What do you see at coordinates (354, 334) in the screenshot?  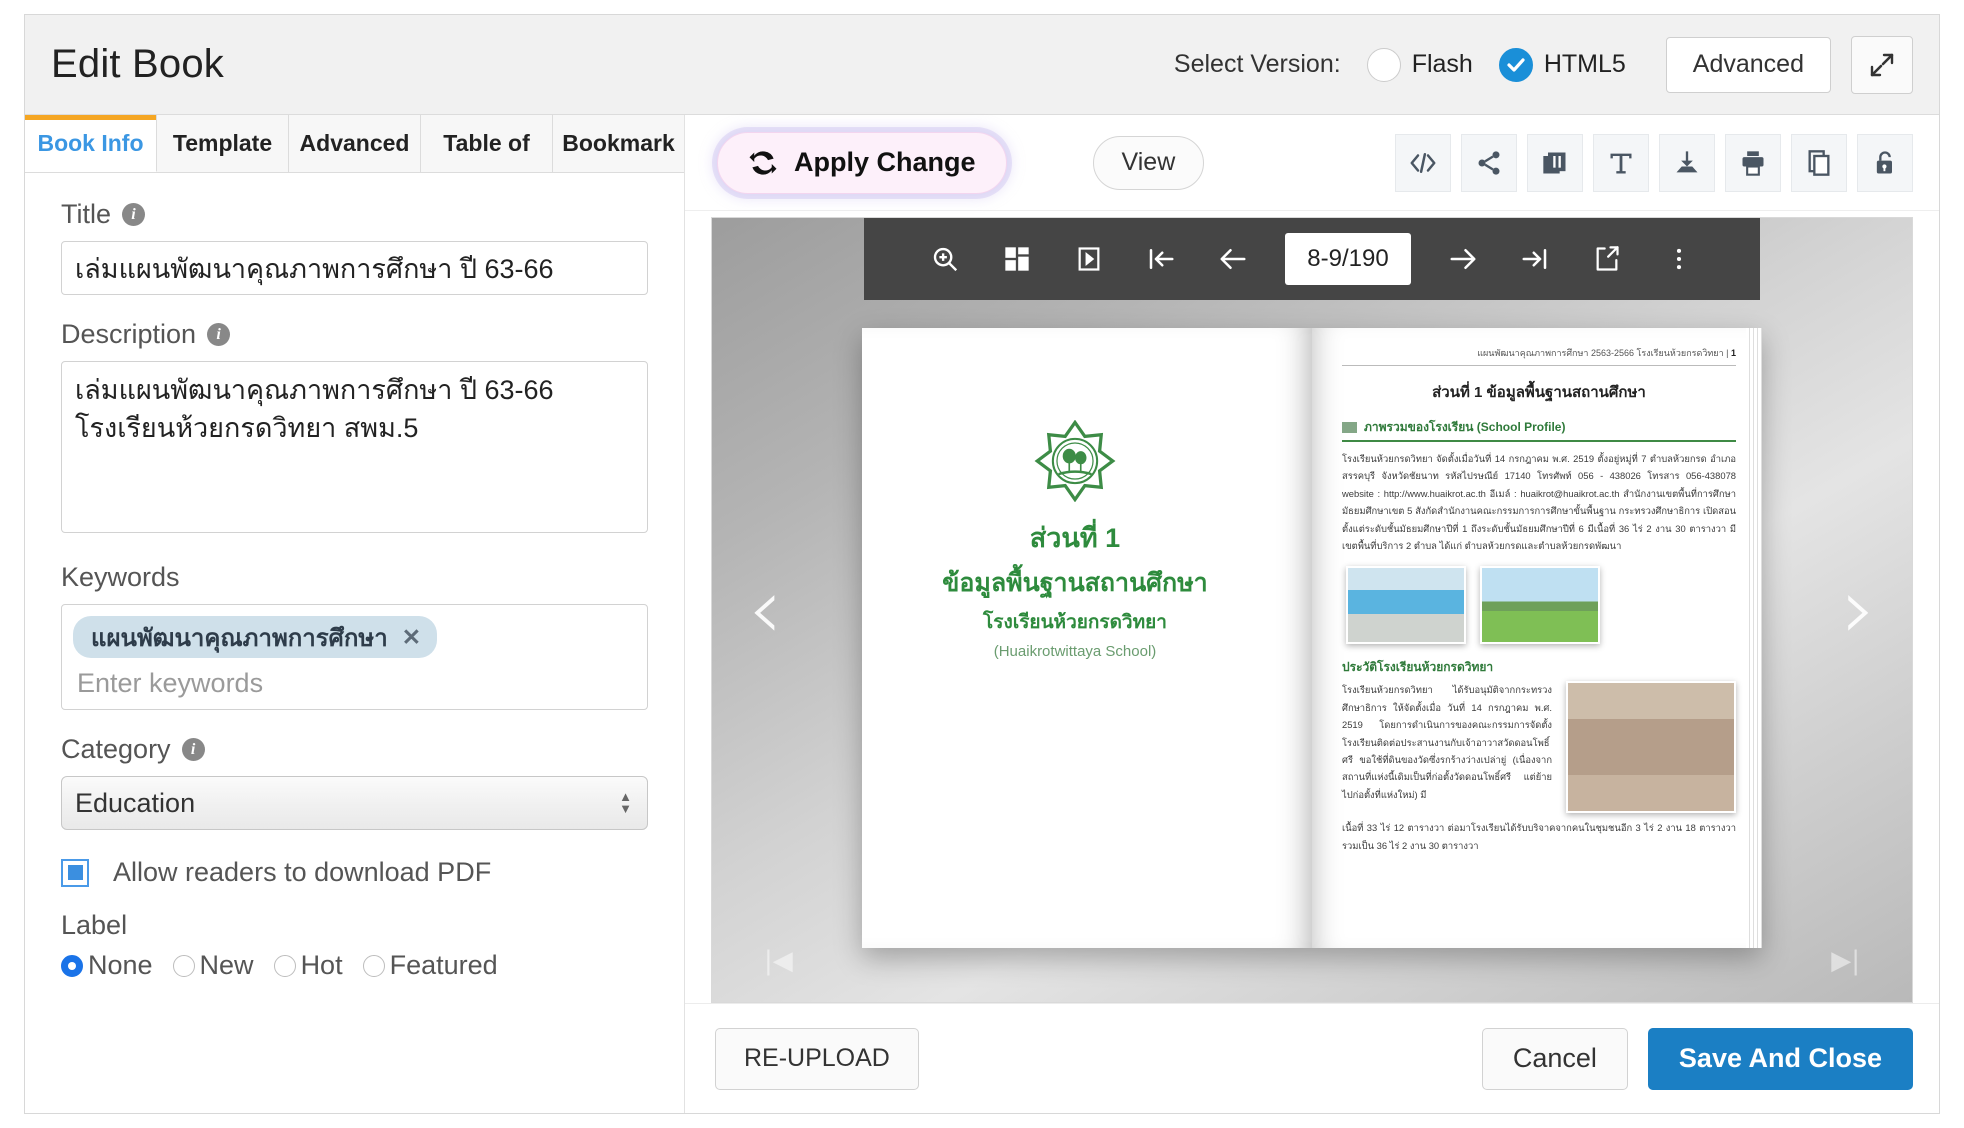 I see `description-label: Description i` at bounding box center [354, 334].